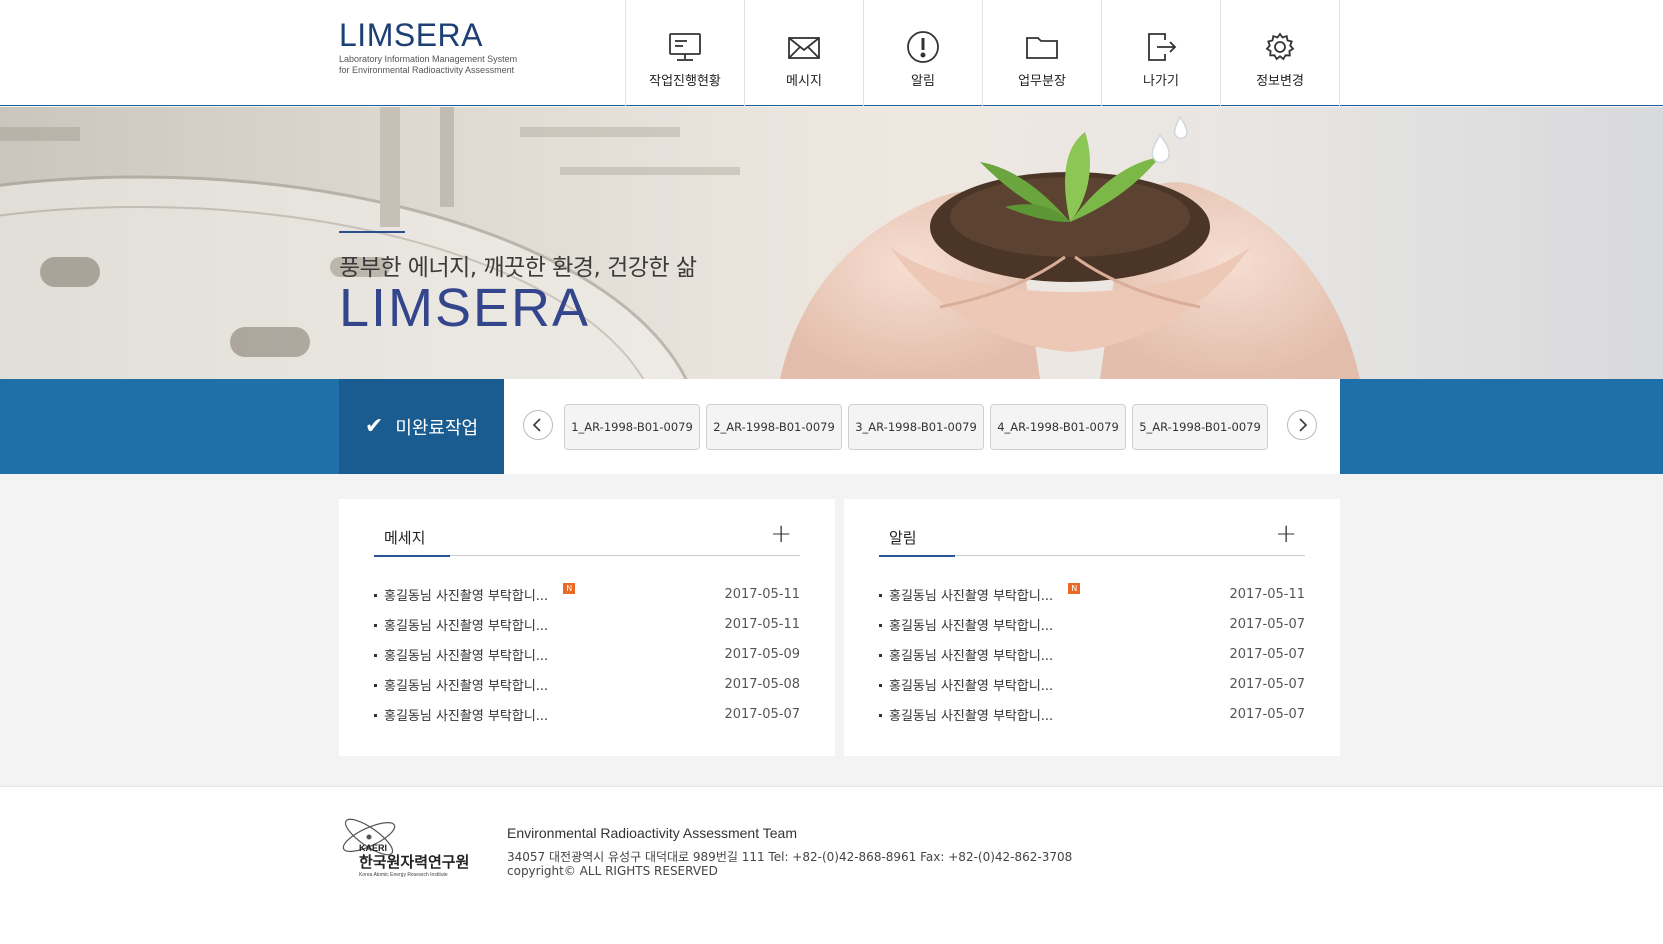  Describe the element at coordinates (1042, 48) in the screenshot. I see `folder-icon` at that location.